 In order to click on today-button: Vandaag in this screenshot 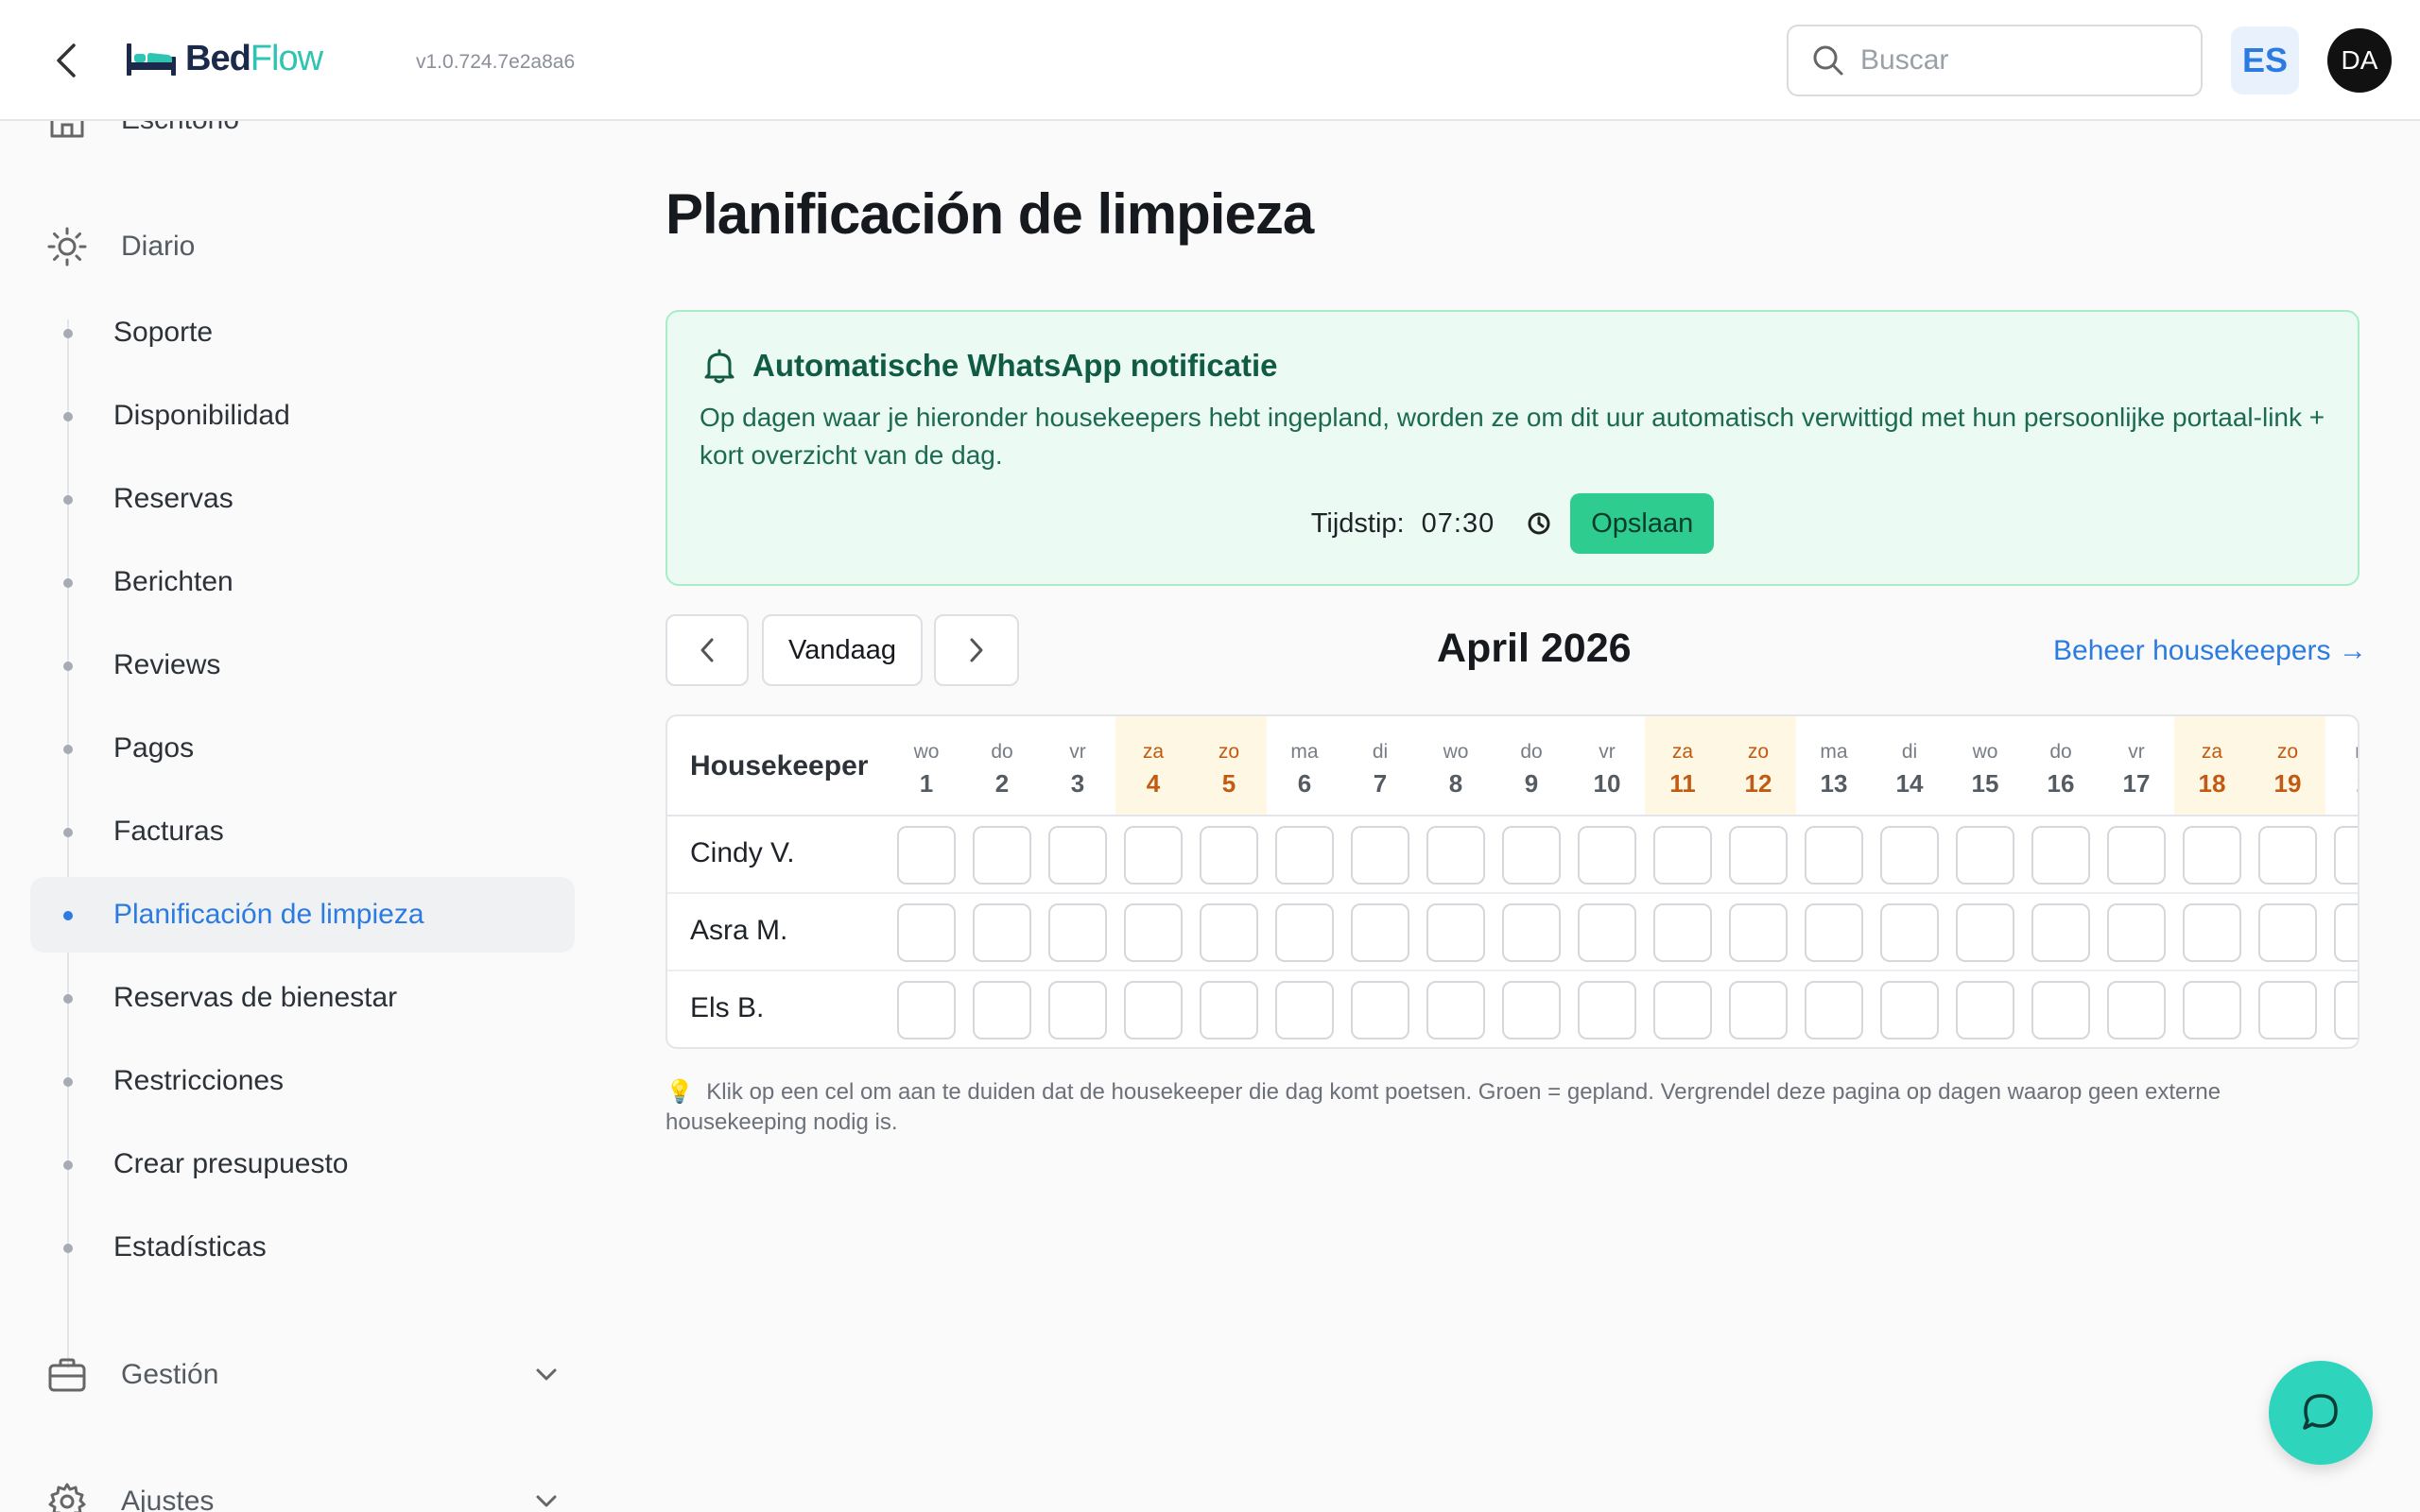, I will do `click(842, 650)`.